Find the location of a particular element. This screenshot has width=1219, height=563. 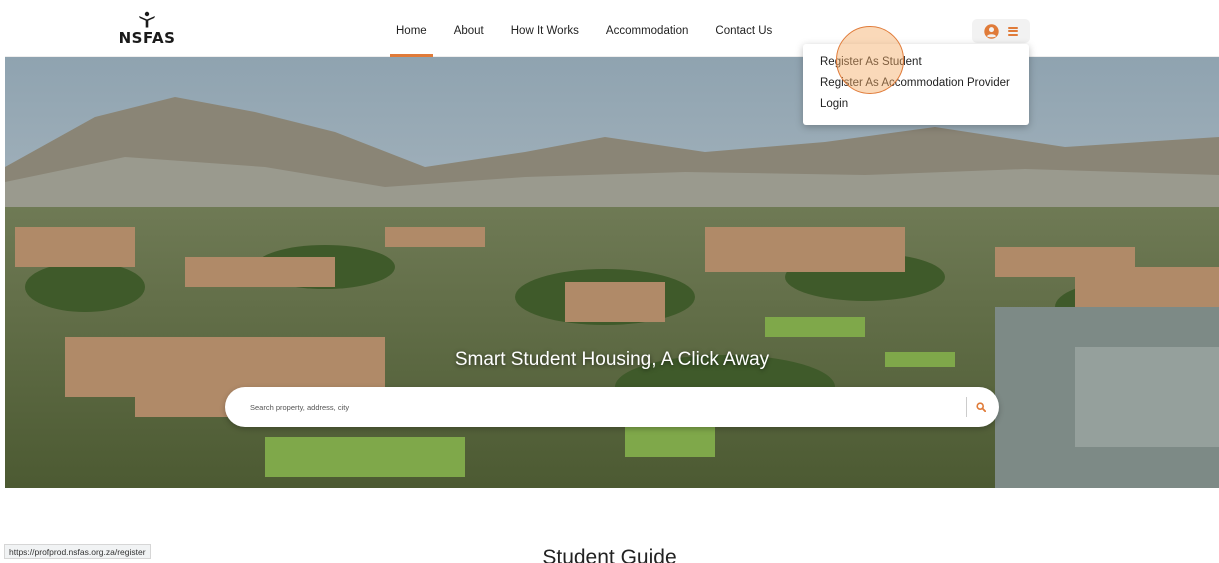

hero-title: Smart Student Housing, A Click Away is located at coordinates (612, 359).